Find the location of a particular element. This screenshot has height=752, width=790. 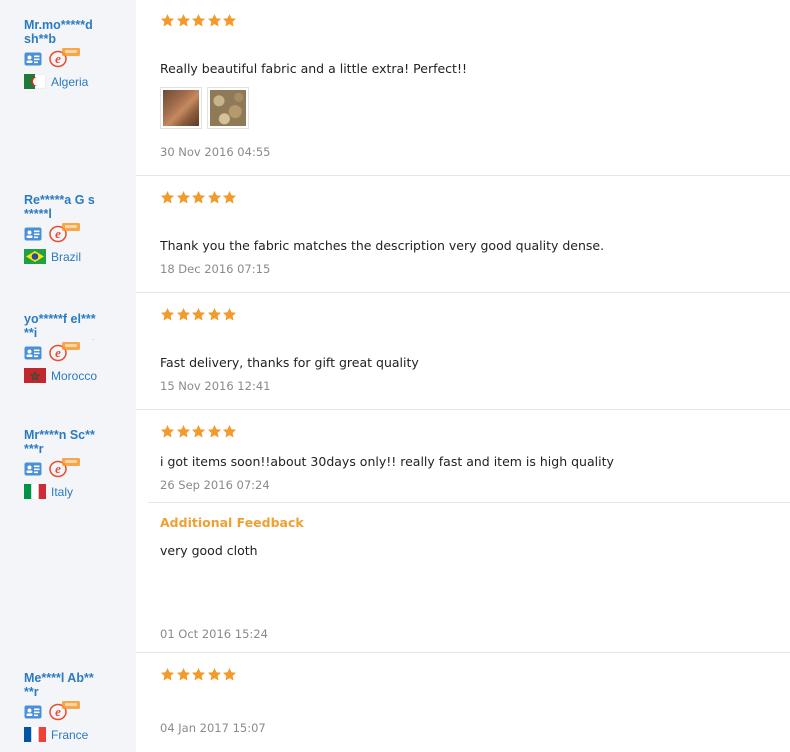

reviewer-info: yo*****f el*****i e Morocco is located at coordinates (74, 347).